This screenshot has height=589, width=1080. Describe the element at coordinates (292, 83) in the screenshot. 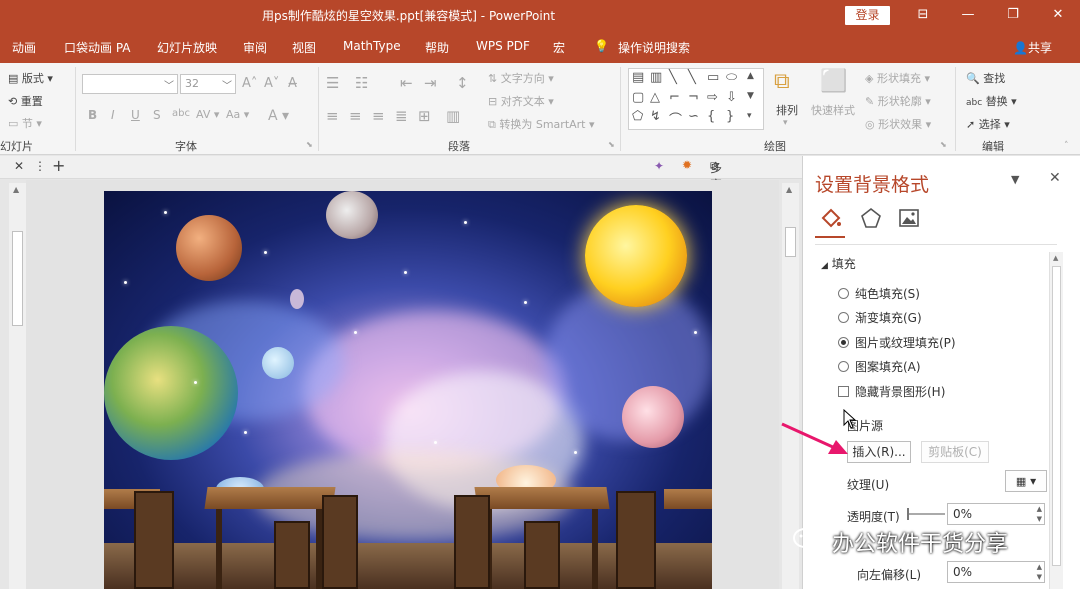

I see `clear-format-icon: A̶` at that location.